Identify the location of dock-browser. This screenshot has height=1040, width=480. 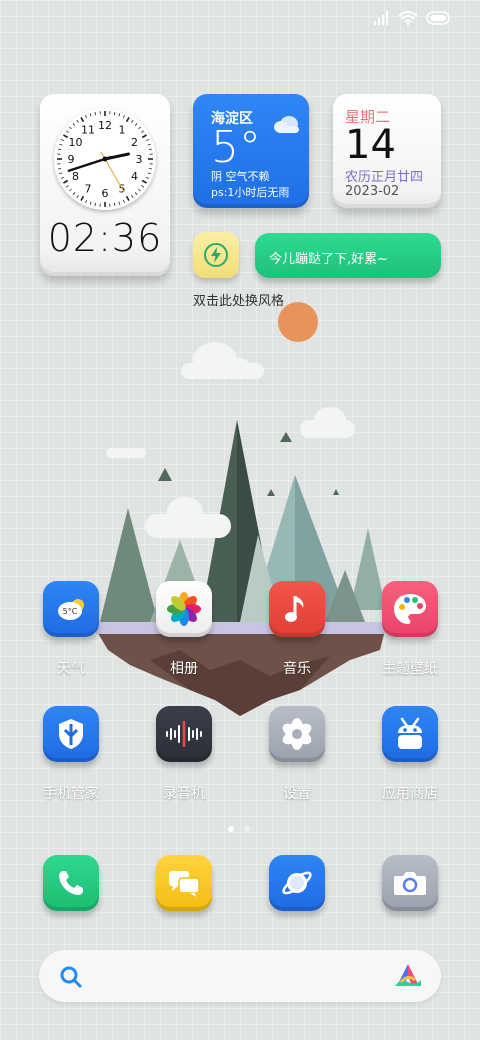
(297, 883).